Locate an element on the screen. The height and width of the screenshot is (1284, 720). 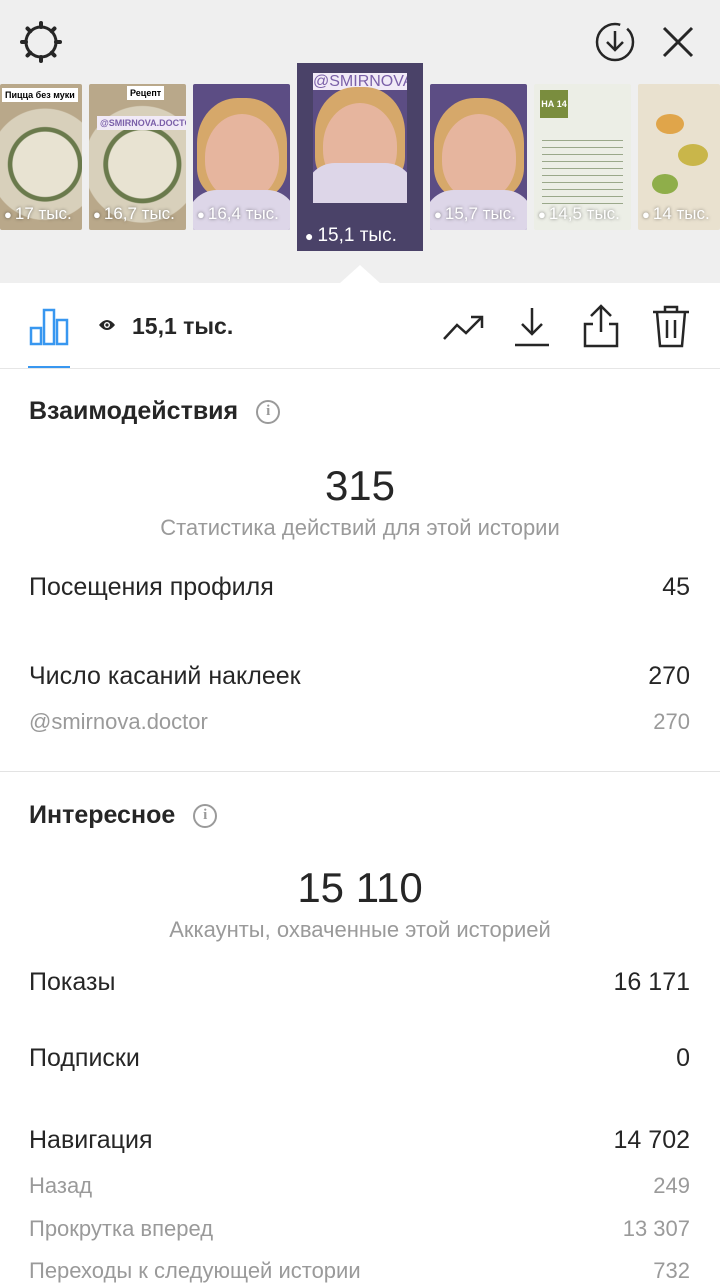
stat-value: 45 is located at coordinates (676, 587).